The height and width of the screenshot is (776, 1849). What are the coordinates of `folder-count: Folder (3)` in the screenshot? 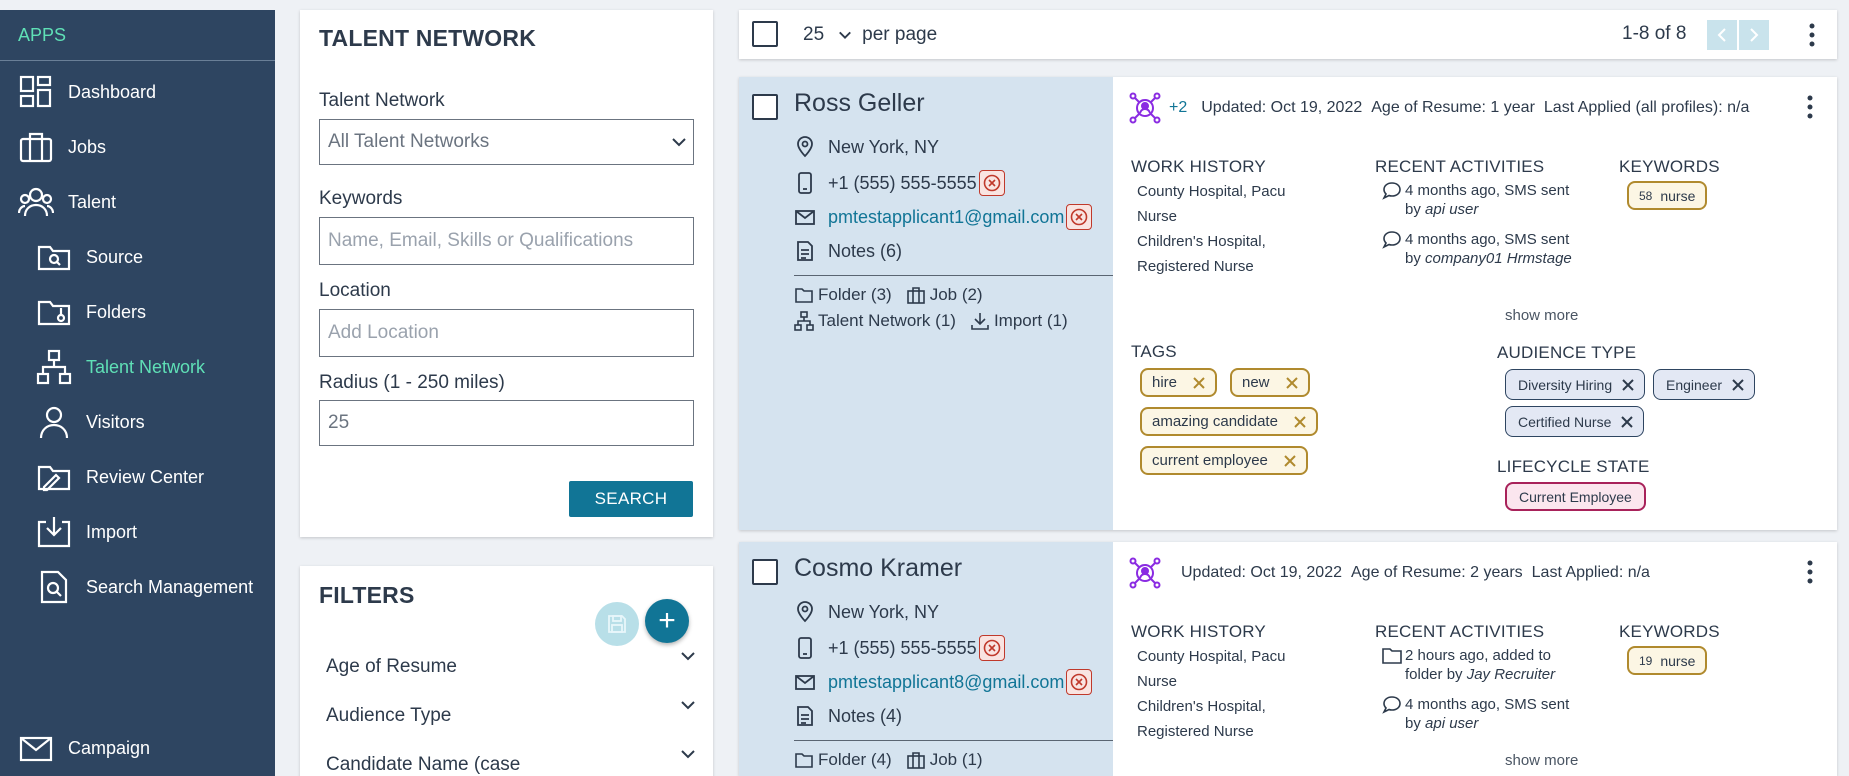 It's located at (855, 295).